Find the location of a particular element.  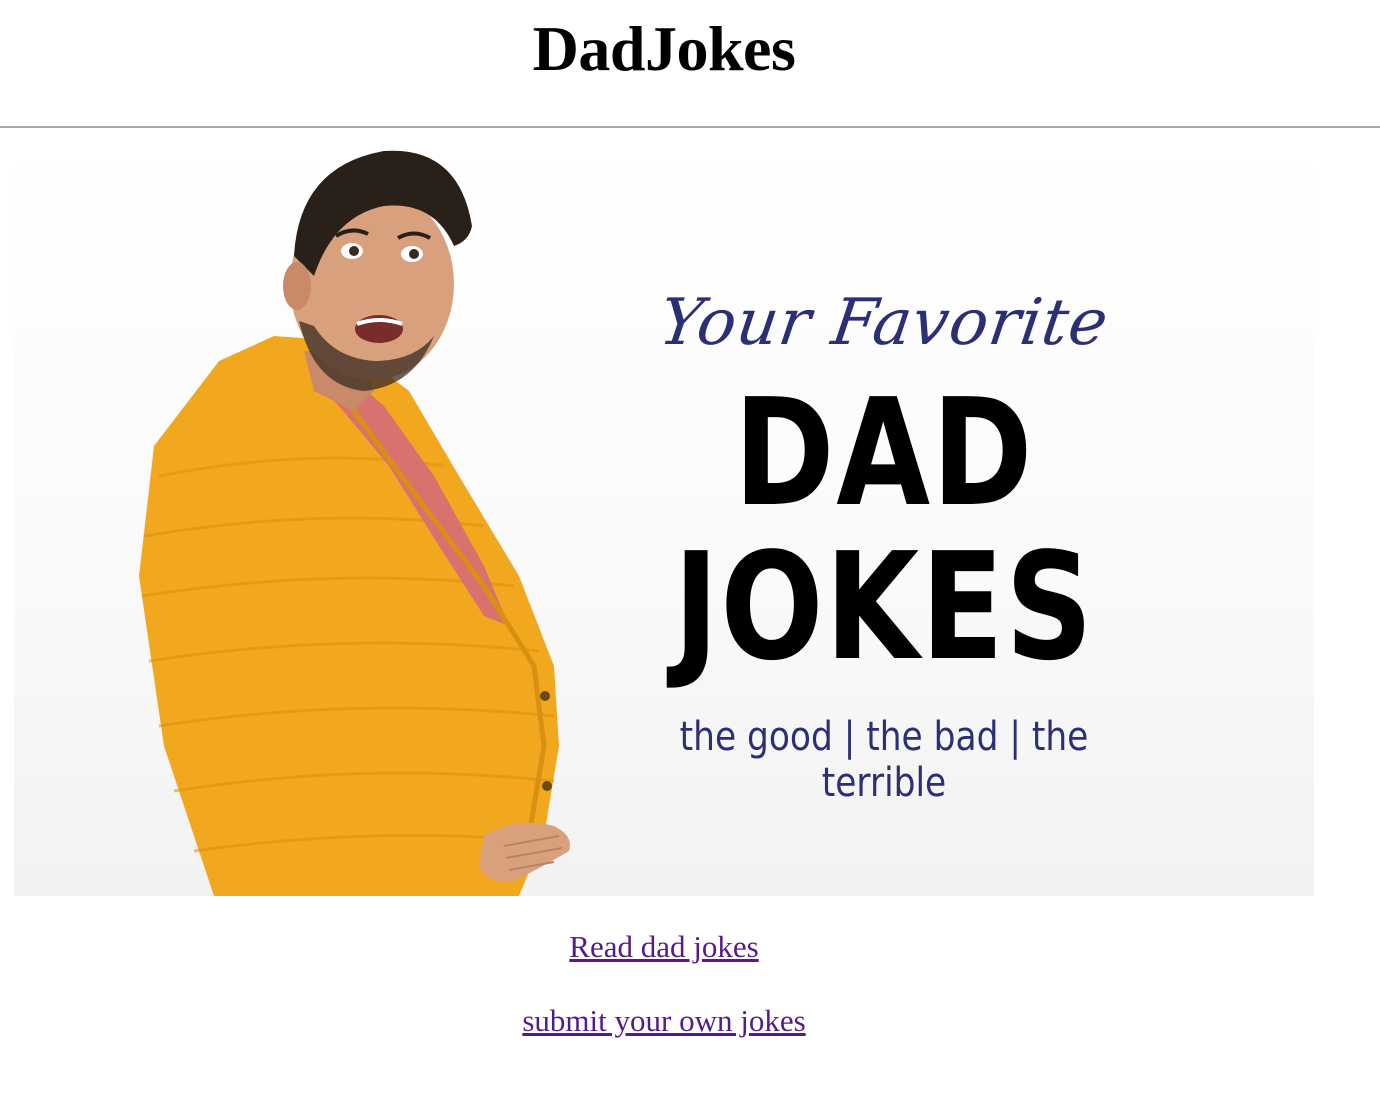

hero-headline-dad: DAD is located at coordinates (884, 453).